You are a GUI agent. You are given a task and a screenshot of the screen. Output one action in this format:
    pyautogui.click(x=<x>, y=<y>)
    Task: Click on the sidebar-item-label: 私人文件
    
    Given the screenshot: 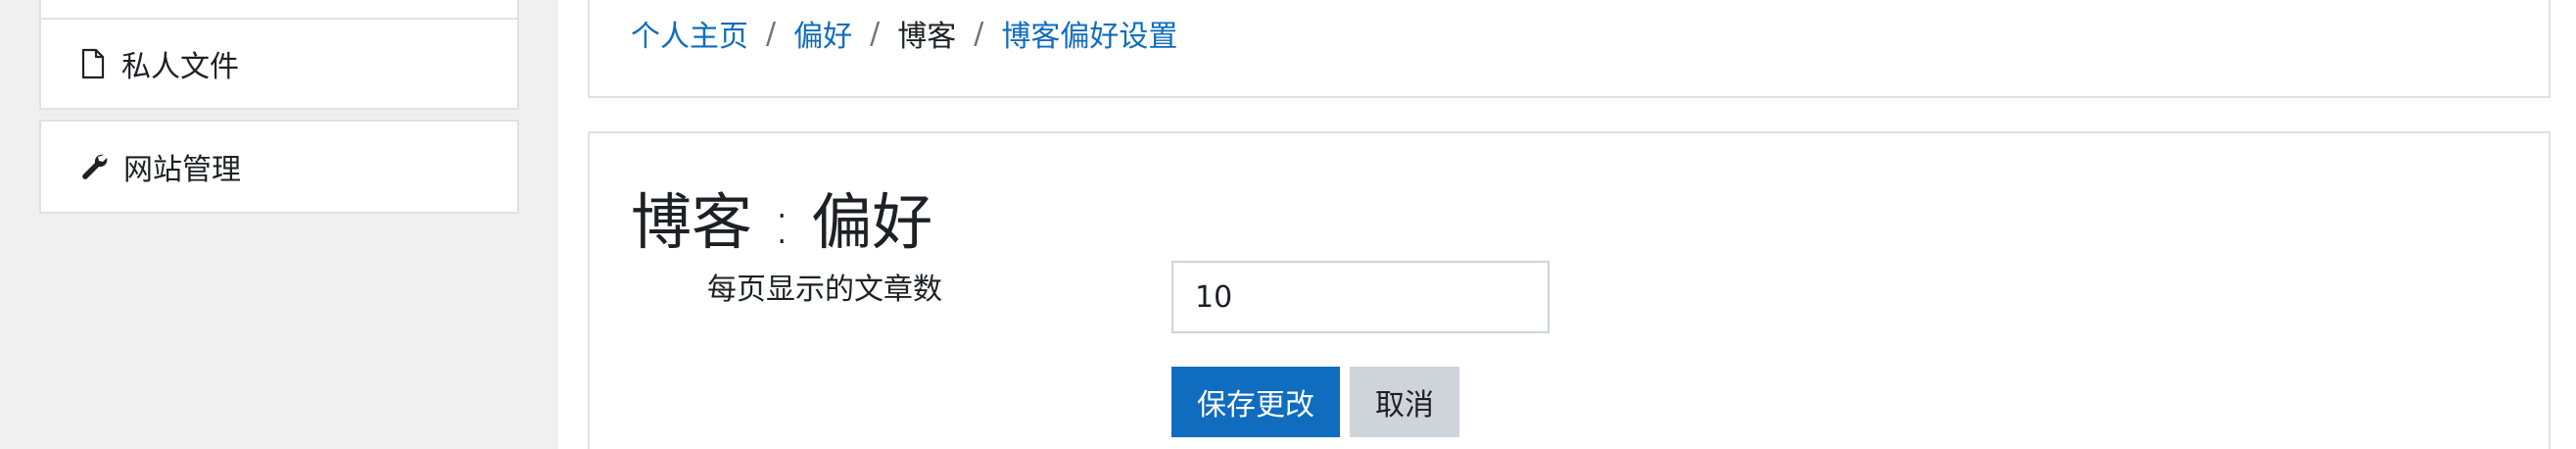 What is the action you would take?
    pyautogui.click(x=180, y=67)
    